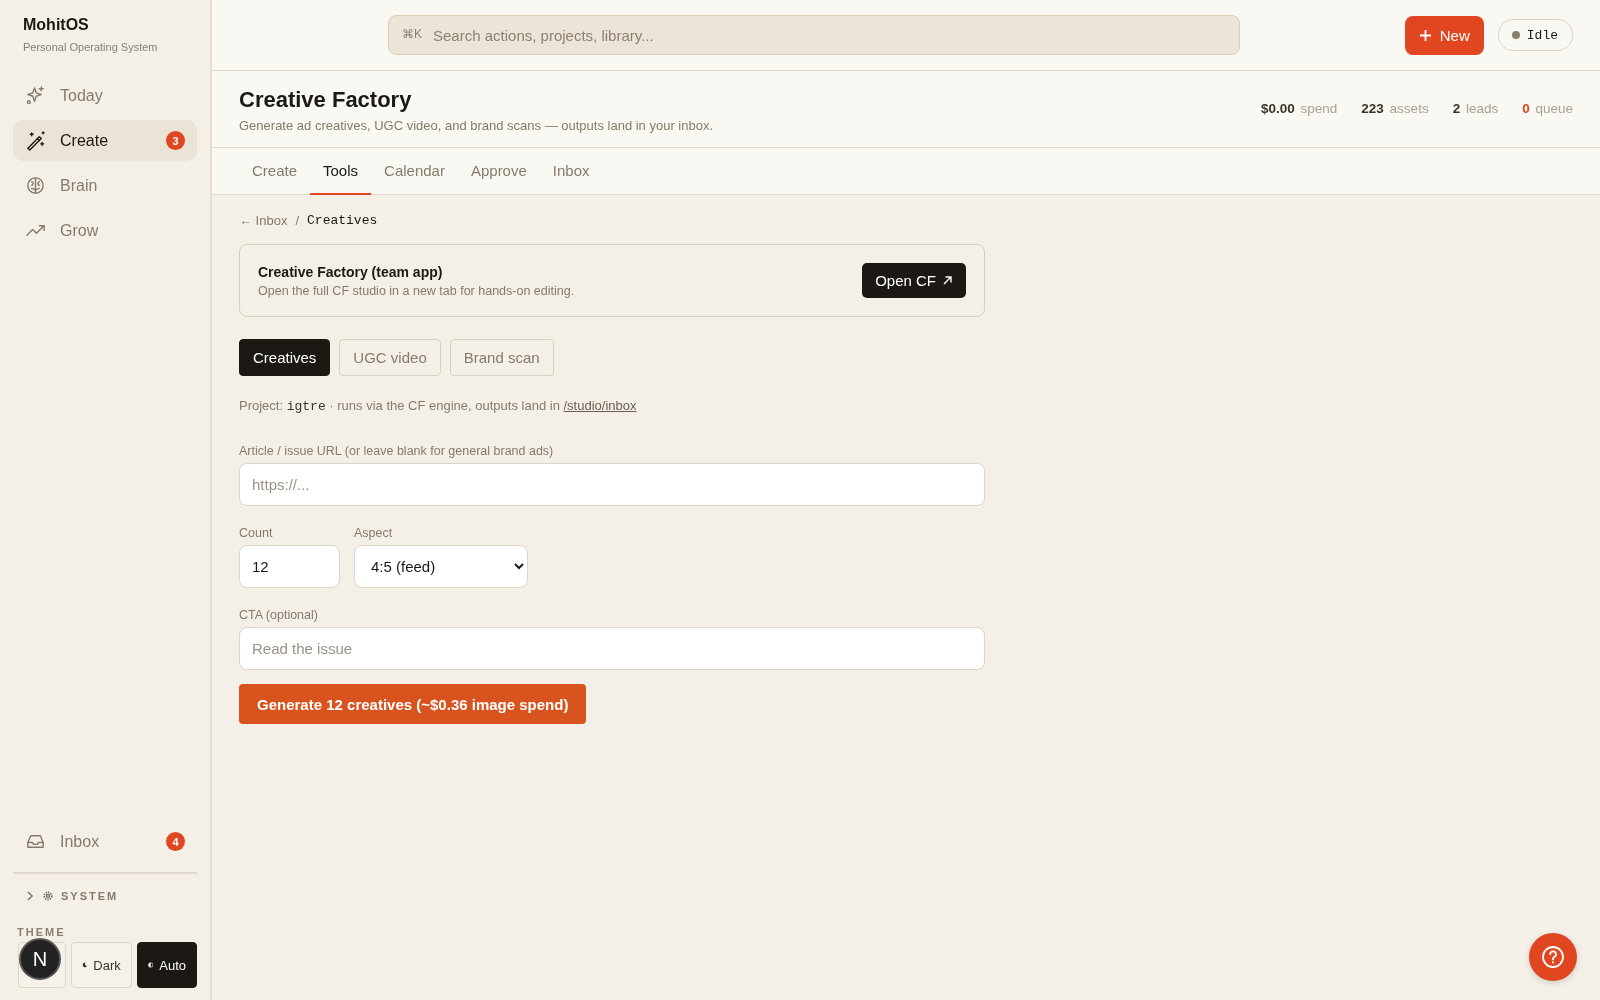  I want to click on sidebar-item: Grow, so click(105, 230).